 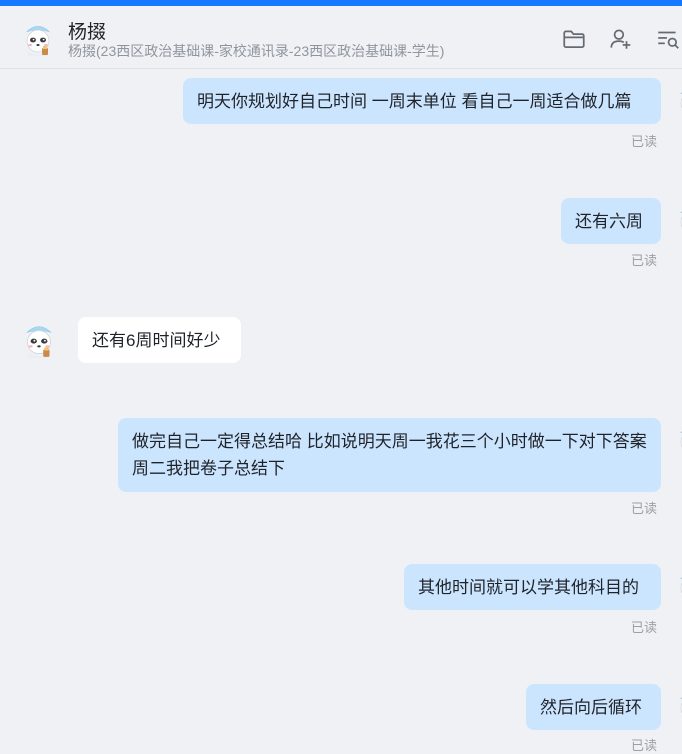 I want to click on contact-subtitle: 杨掇(23西区政治基础课-家校通讯录-23西区政治基础课-学生), so click(x=256, y=51).